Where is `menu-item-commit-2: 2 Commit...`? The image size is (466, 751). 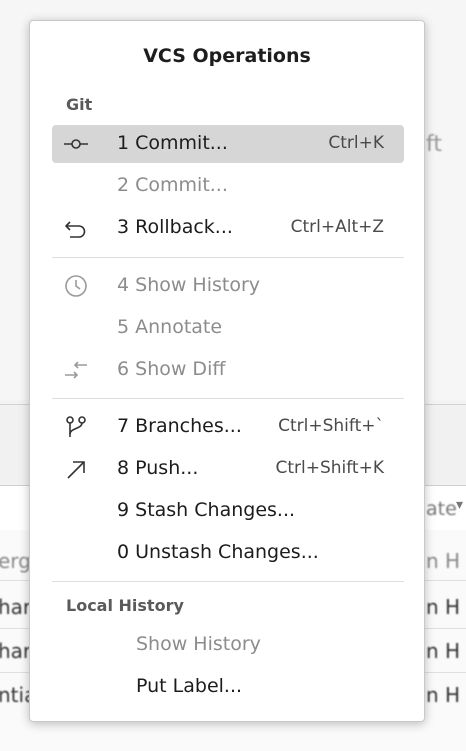 menu-item-commit-2: 2 Commit... is located at coordinates (228, 186).